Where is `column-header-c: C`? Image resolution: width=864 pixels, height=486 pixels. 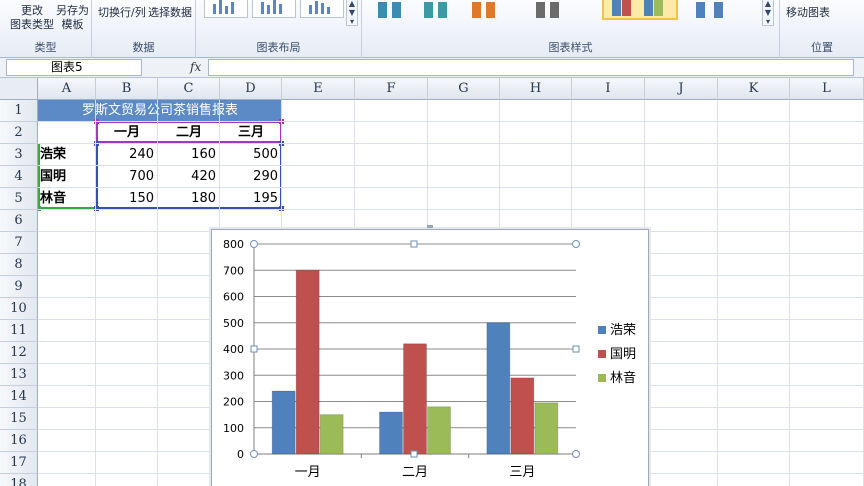
column-header-c: C is located at coordinates (189, 89).